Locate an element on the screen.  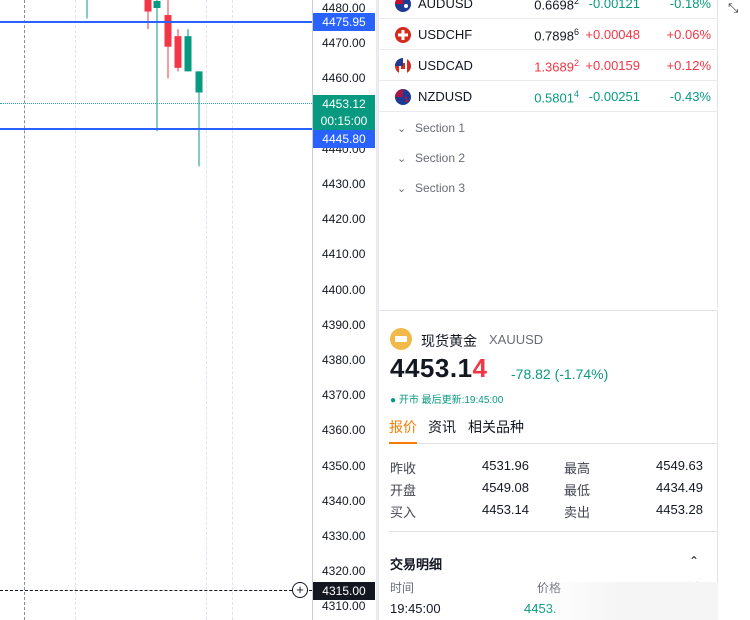
ch-us-flag-icon is located at coordinates (403, 35).